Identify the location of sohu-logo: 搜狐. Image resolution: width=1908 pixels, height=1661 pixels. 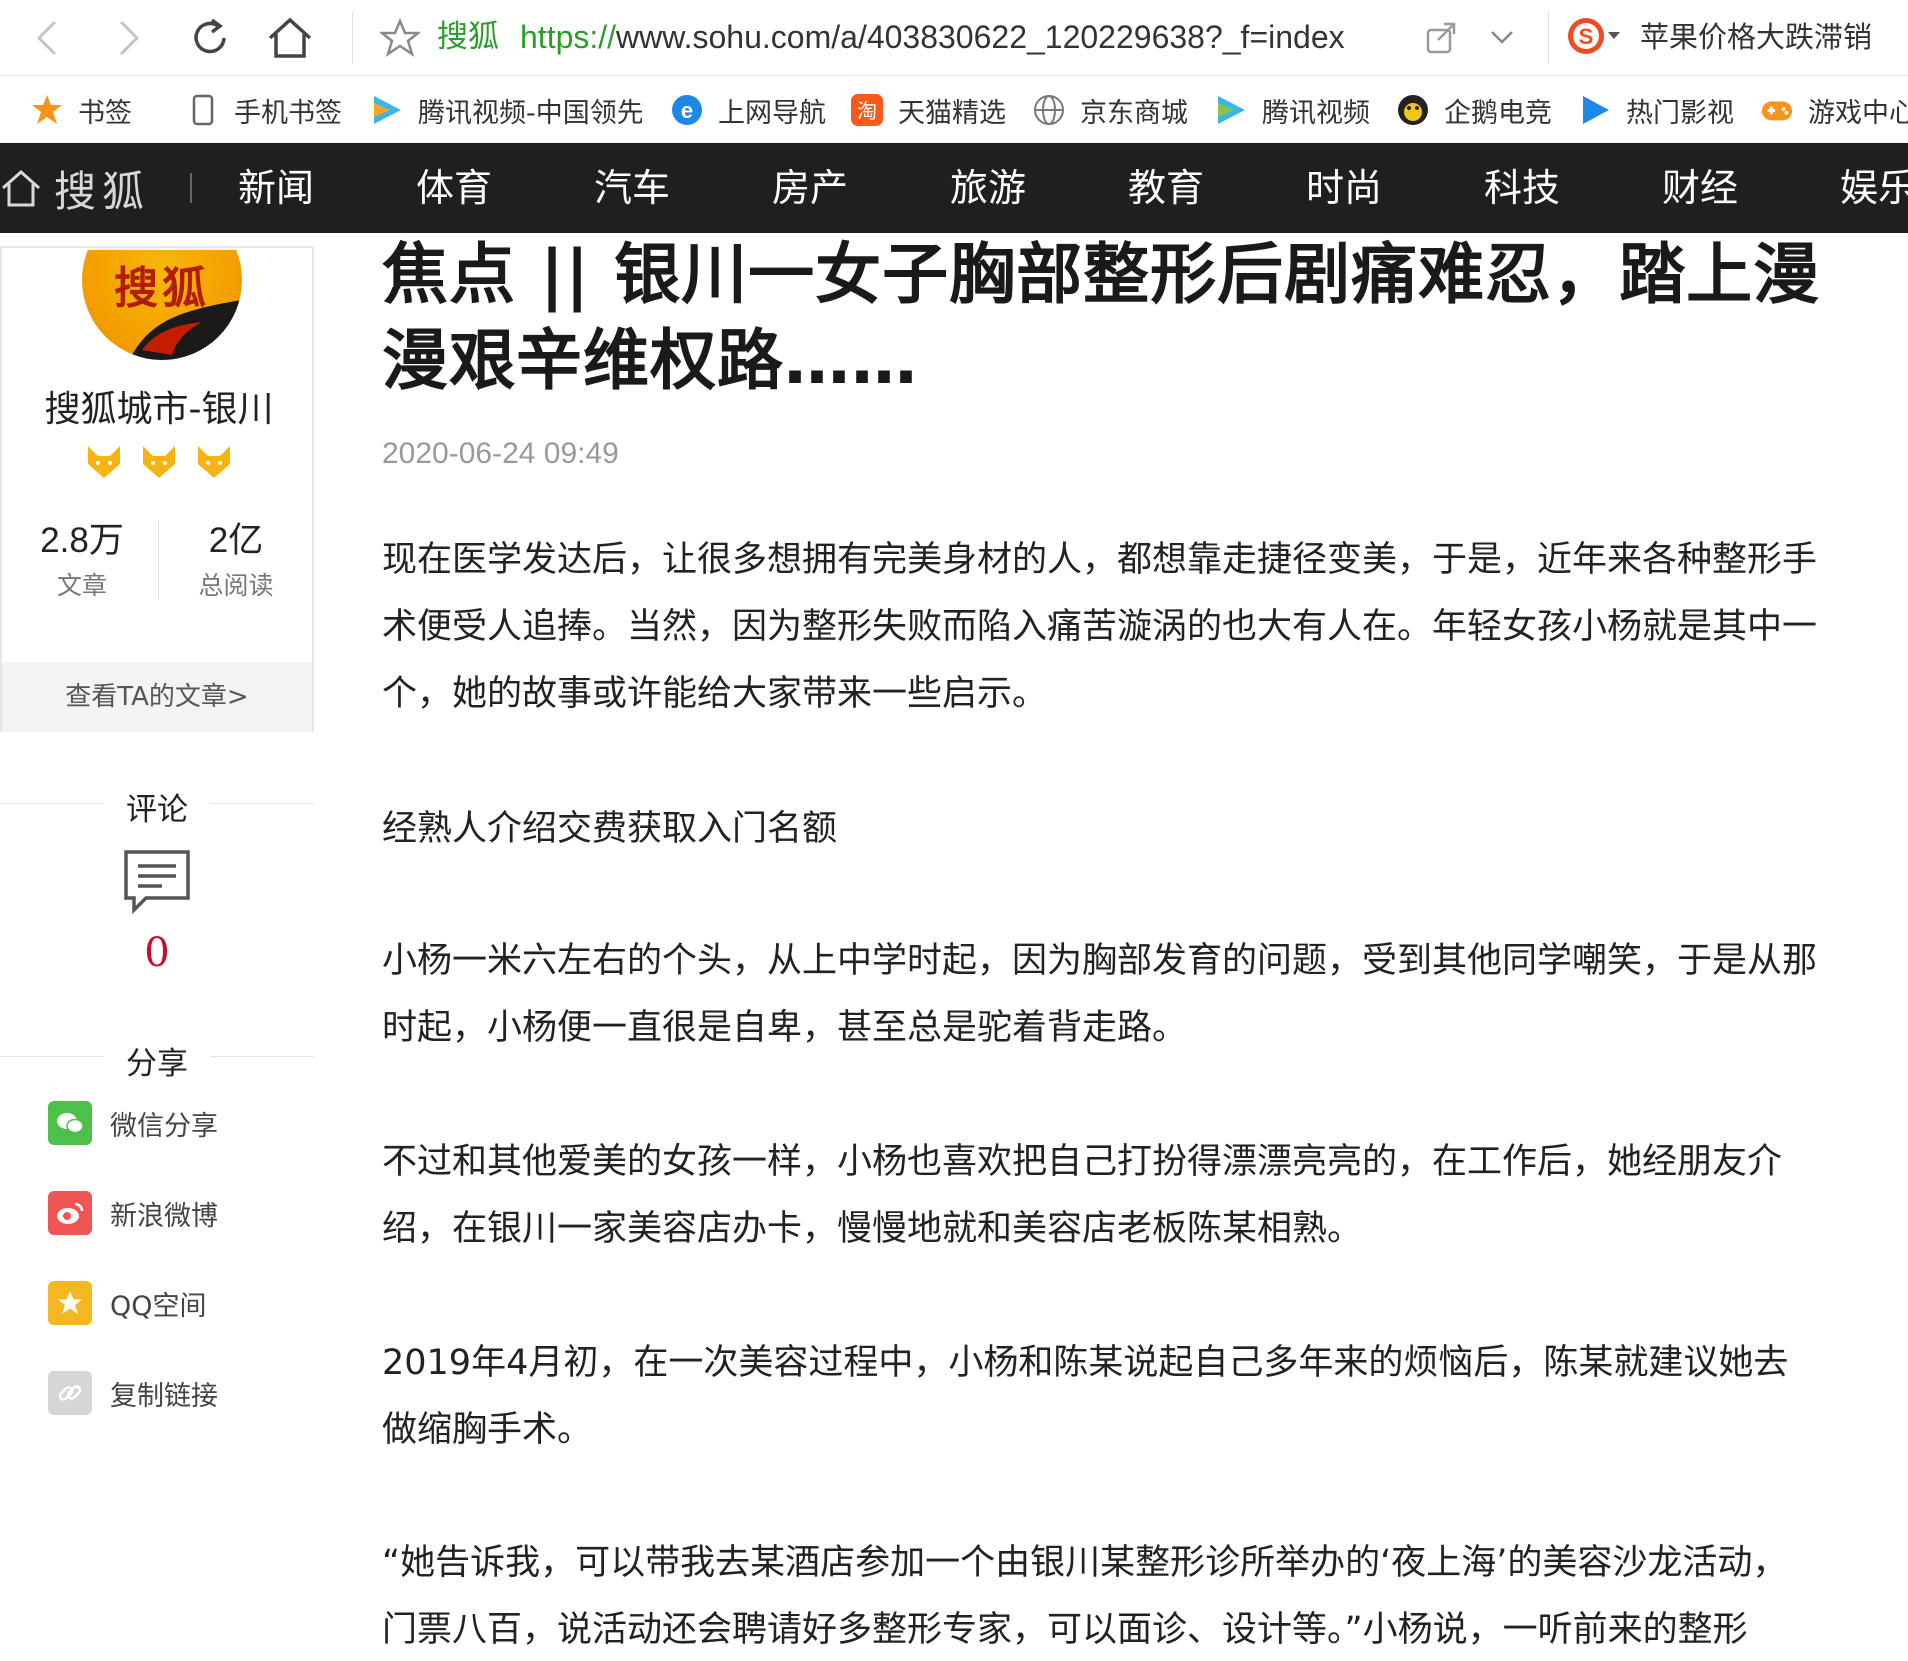
(75, 188).